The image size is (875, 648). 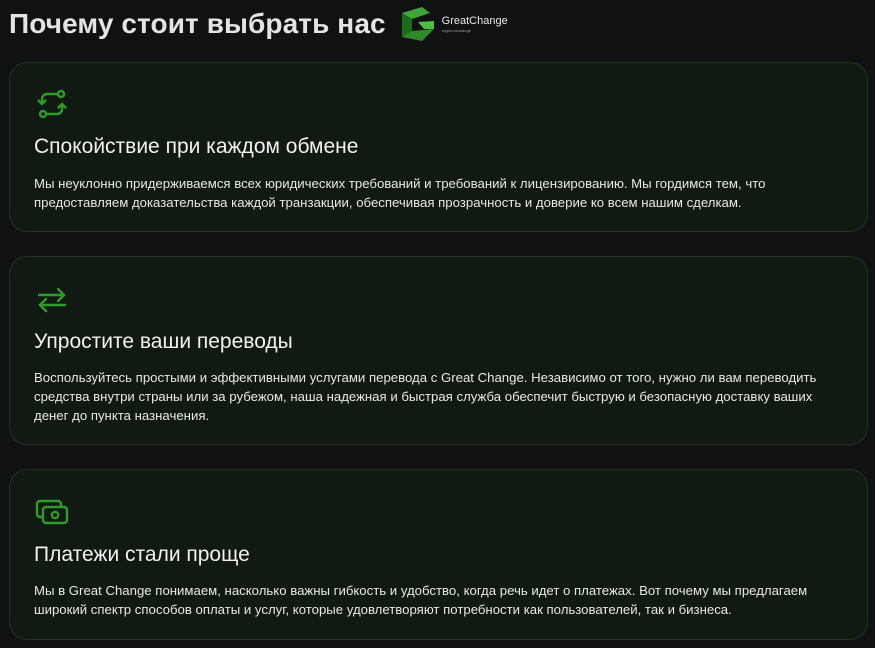 What do you see at coordinates (52, 515) in the screenshot?
I see `banknotes-icon` at bounding box center [52, 515].